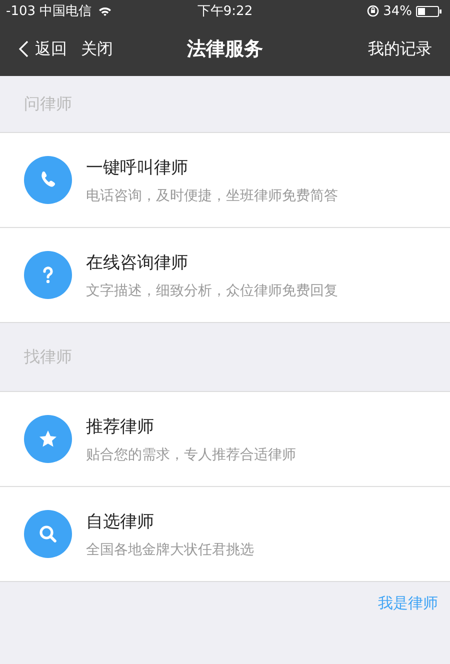  What do you see at coordinates (48, 534) in the screenshot?
I see `search-icon` at bounding box center [48, 534].